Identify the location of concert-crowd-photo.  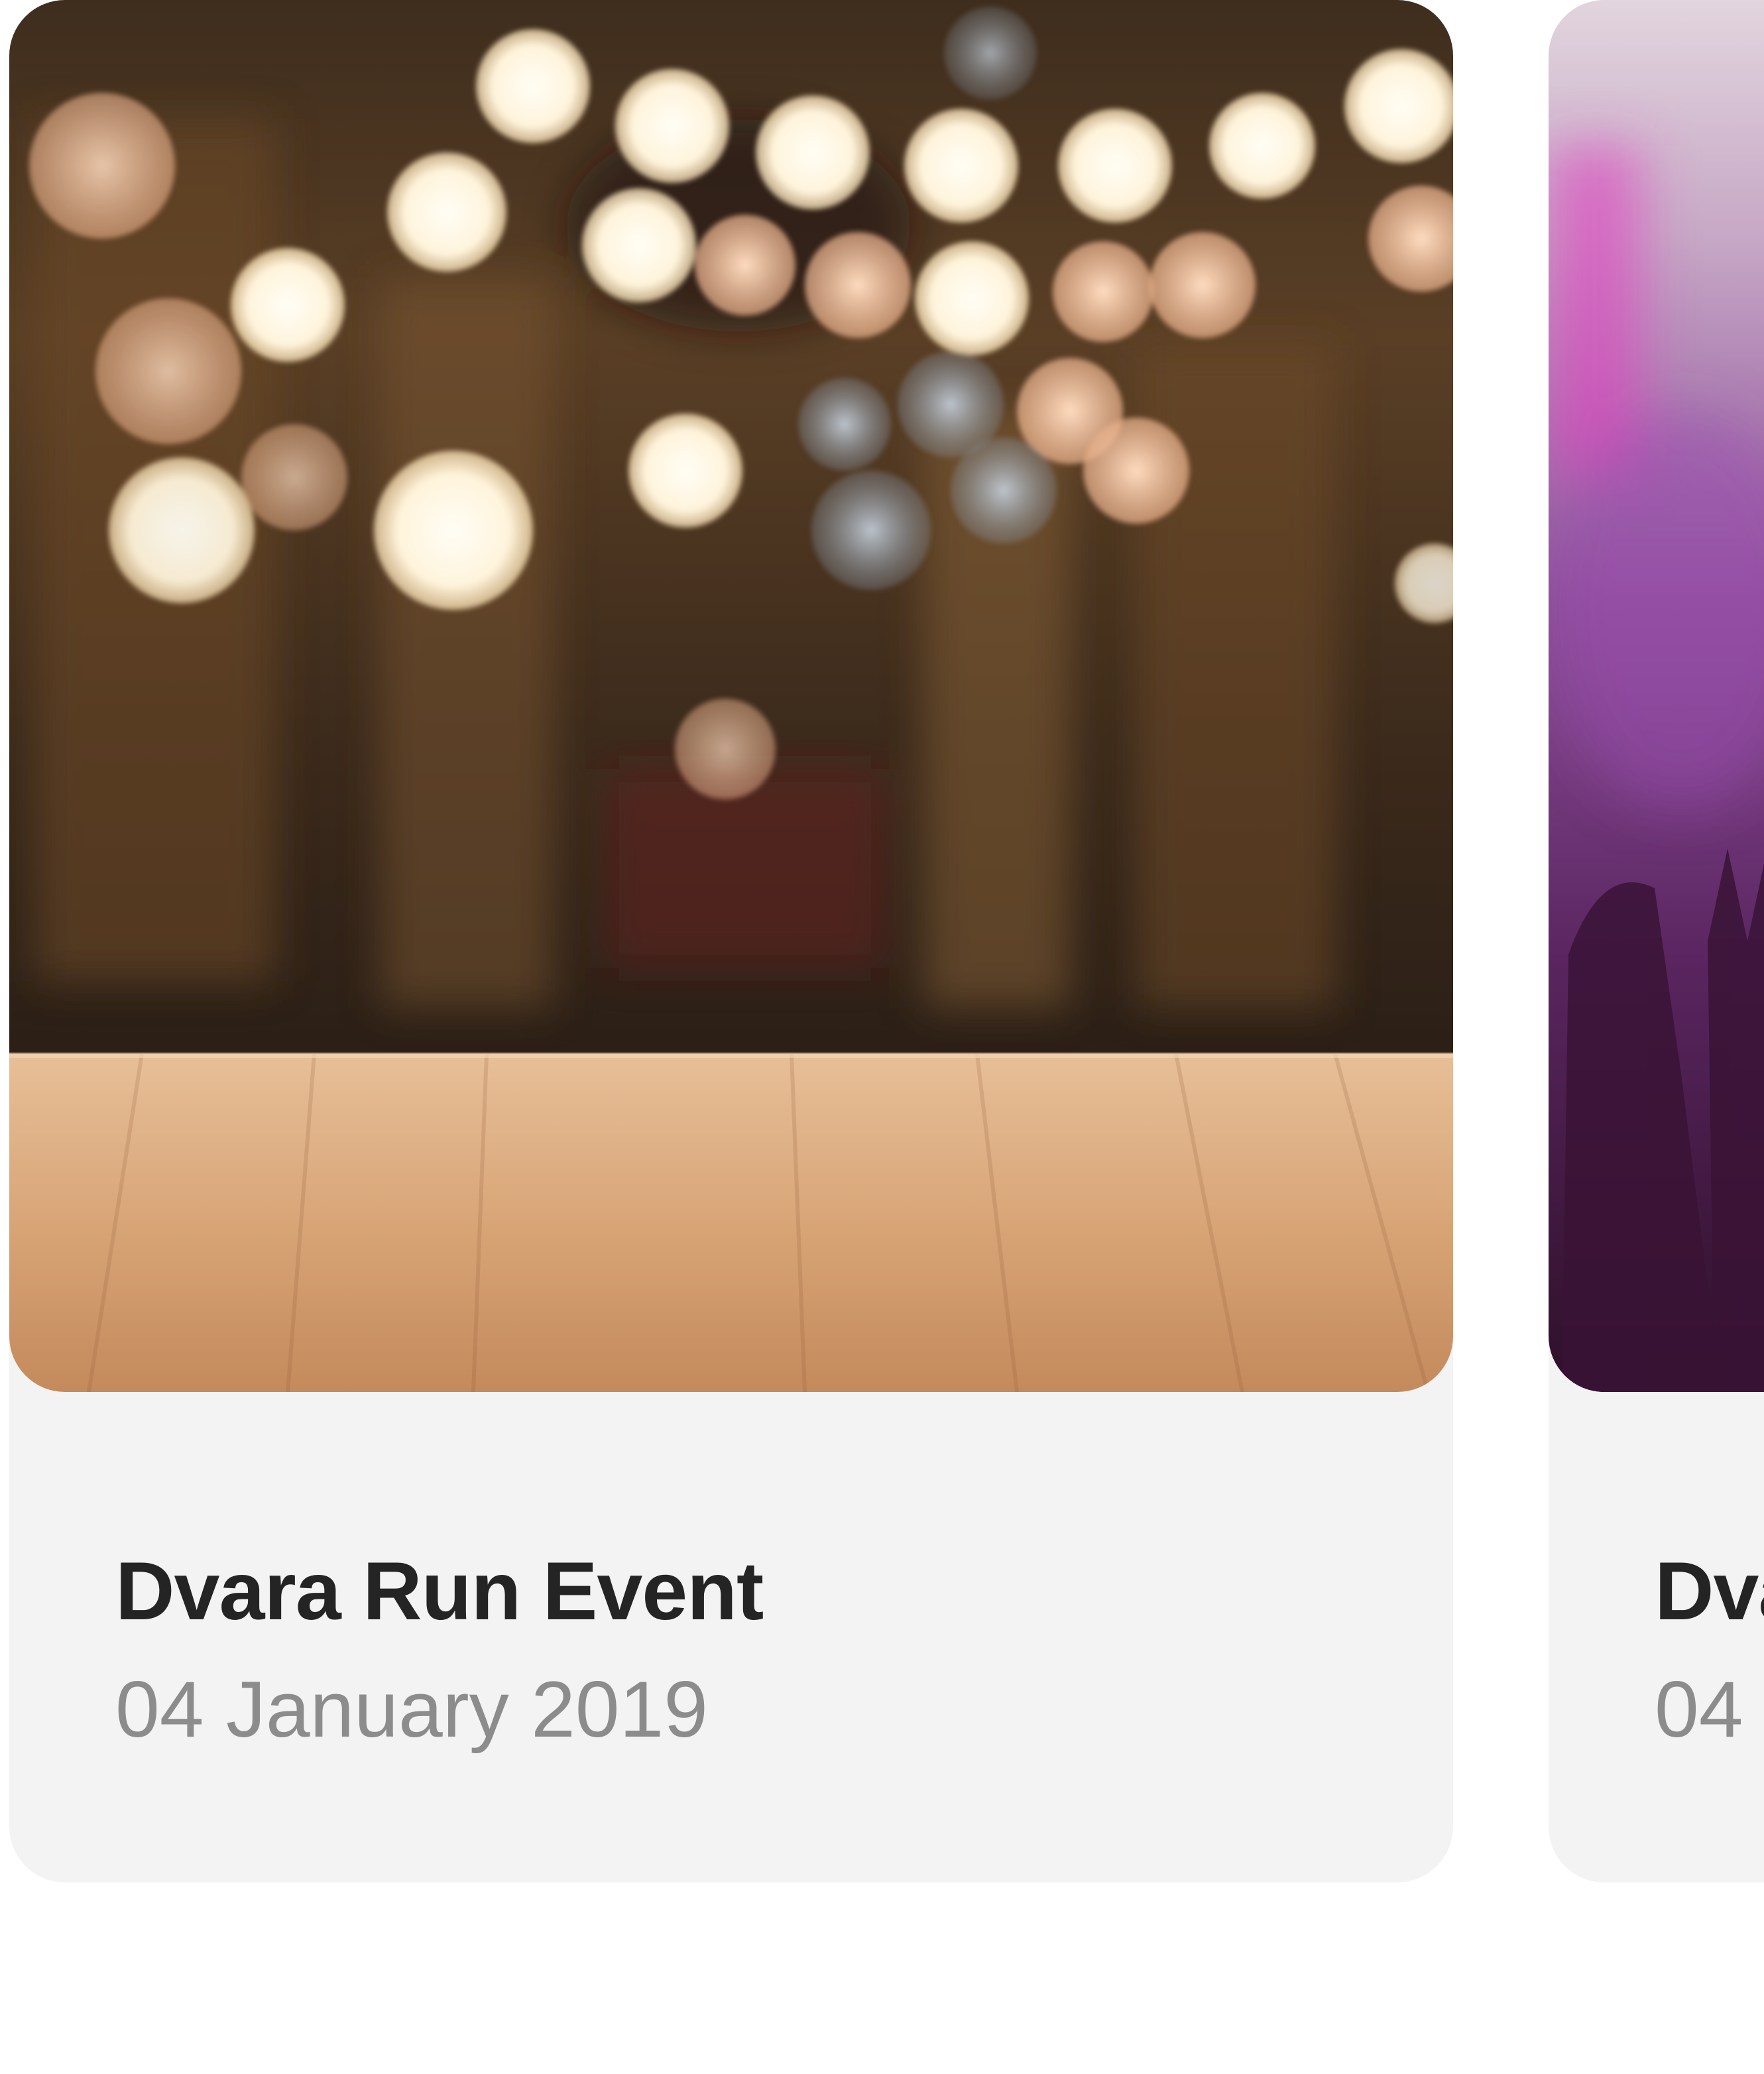
(1656, 696).